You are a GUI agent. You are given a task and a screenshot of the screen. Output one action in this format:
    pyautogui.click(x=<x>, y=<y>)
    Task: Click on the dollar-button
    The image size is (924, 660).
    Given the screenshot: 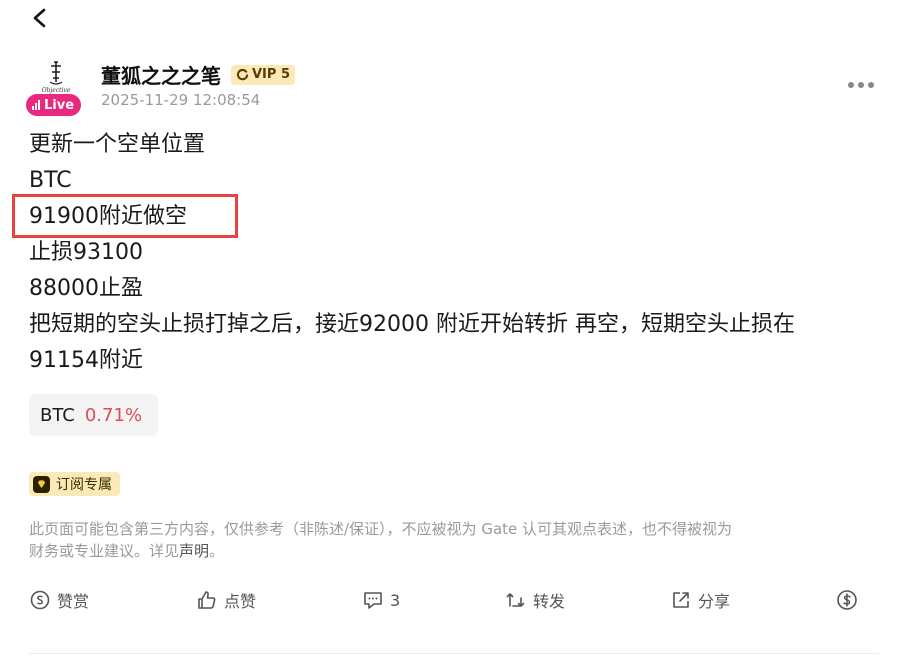 What is the action you would take?
    pyautogui.click(x=847, y=600)
    